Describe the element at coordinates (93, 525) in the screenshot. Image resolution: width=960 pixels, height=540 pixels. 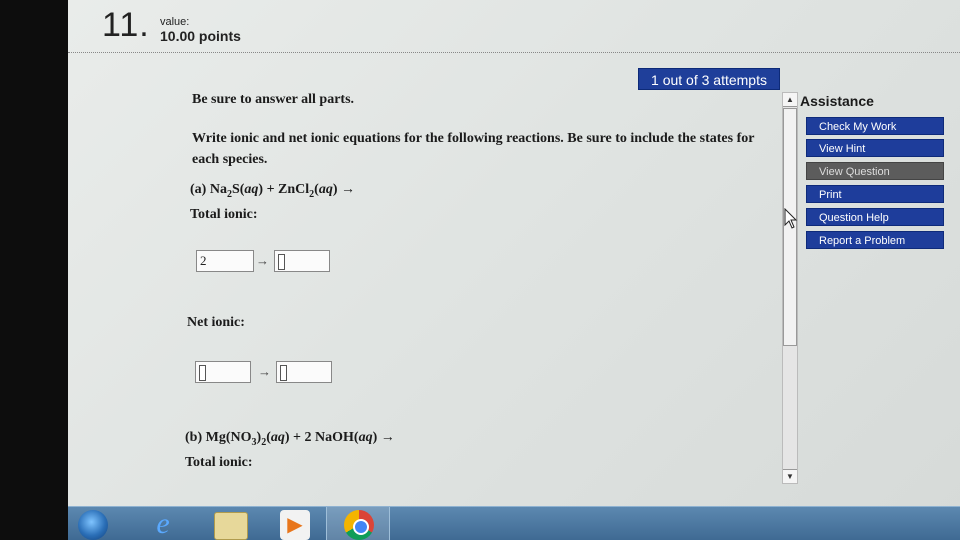
I see `windows-start-icon` at that location.